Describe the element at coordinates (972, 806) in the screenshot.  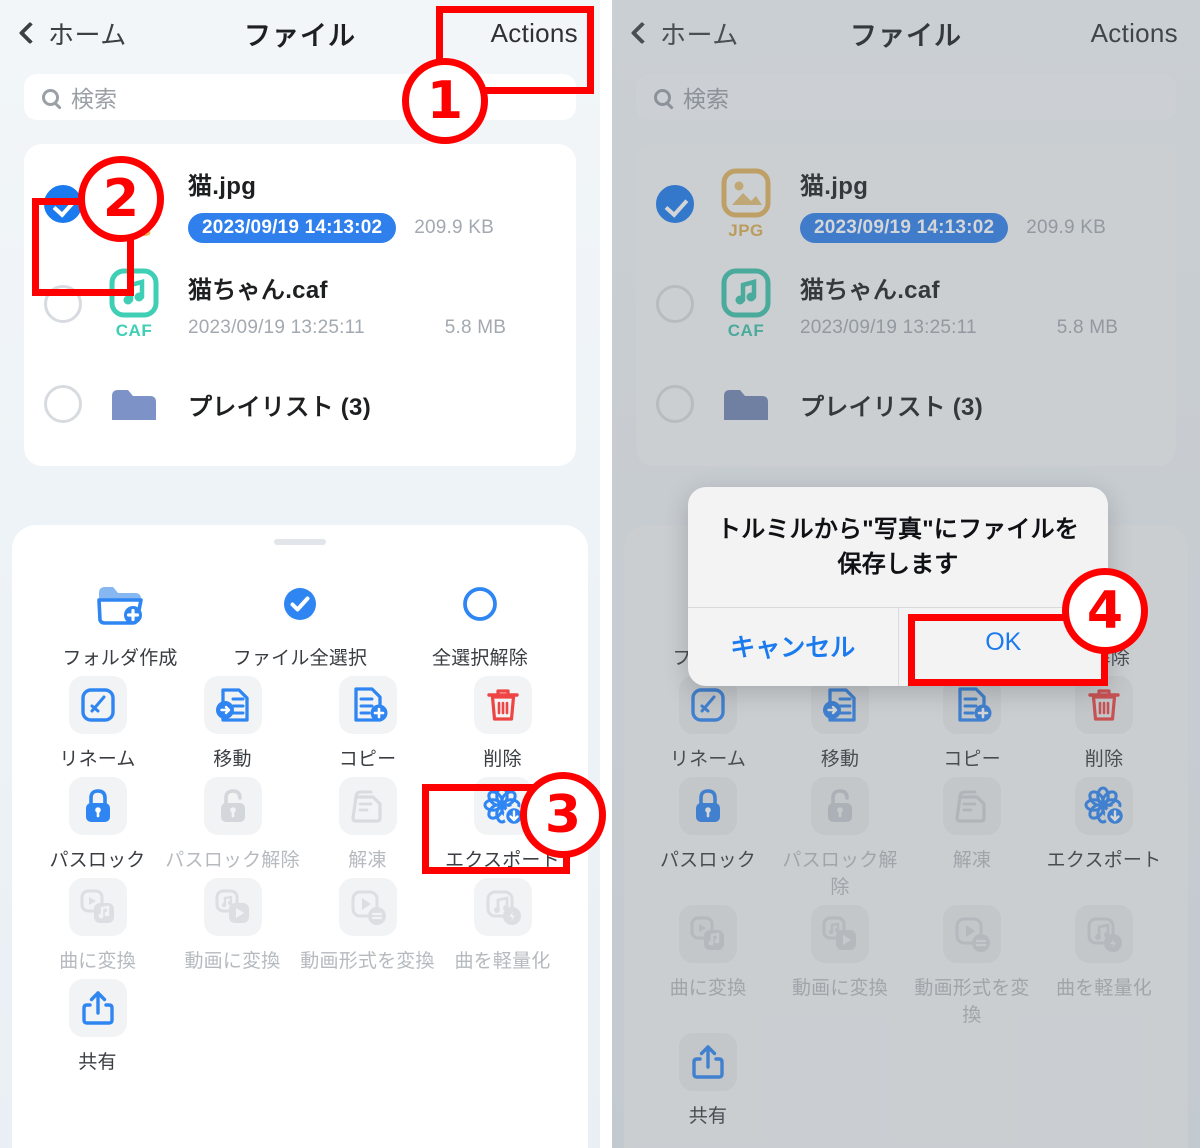
I see `unzip-icon` at that location.